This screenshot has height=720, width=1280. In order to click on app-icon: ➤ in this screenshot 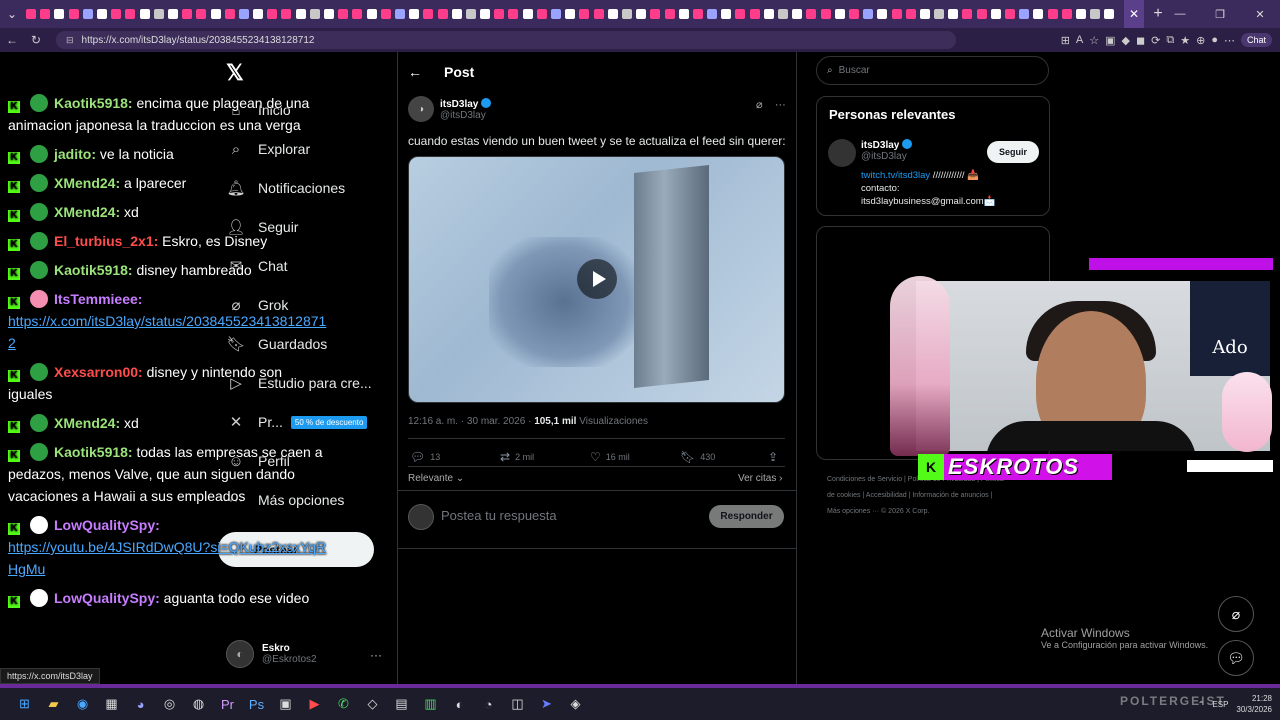, I will do `click(546, 704)`.